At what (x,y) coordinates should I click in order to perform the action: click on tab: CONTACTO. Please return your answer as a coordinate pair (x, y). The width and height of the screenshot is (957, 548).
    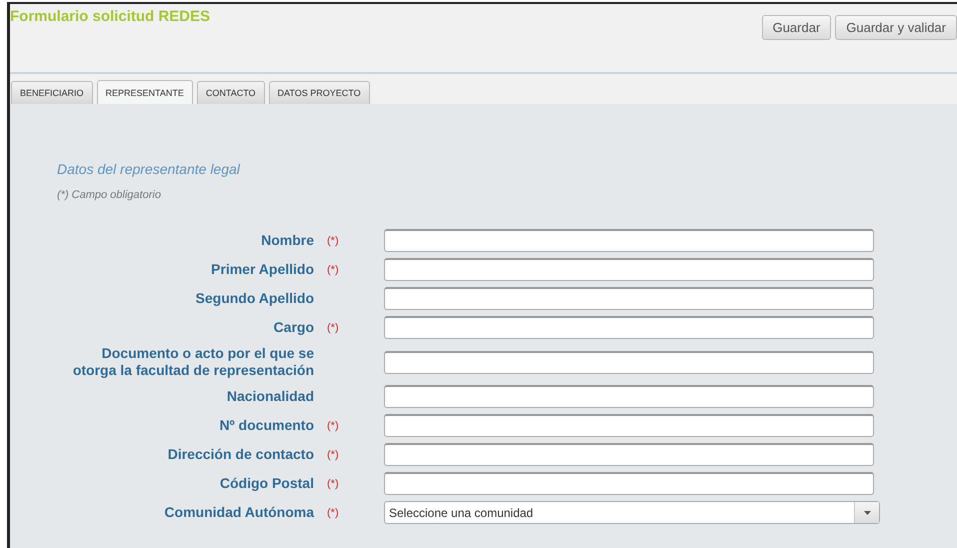
    Looking at the image, I should click on (230, 92).